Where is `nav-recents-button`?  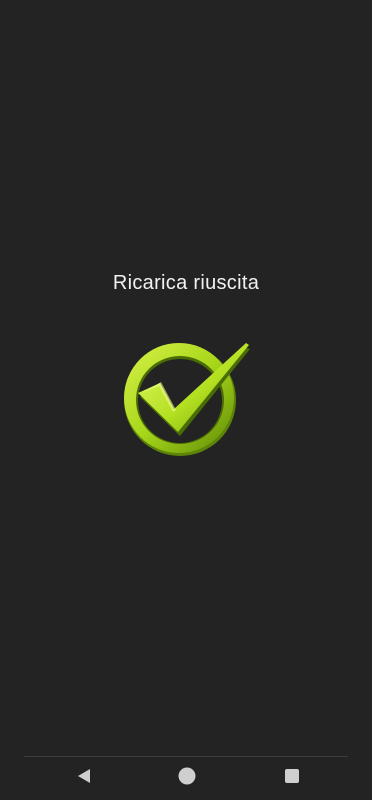 nav-recents-button is located at coordinates (292, 778).